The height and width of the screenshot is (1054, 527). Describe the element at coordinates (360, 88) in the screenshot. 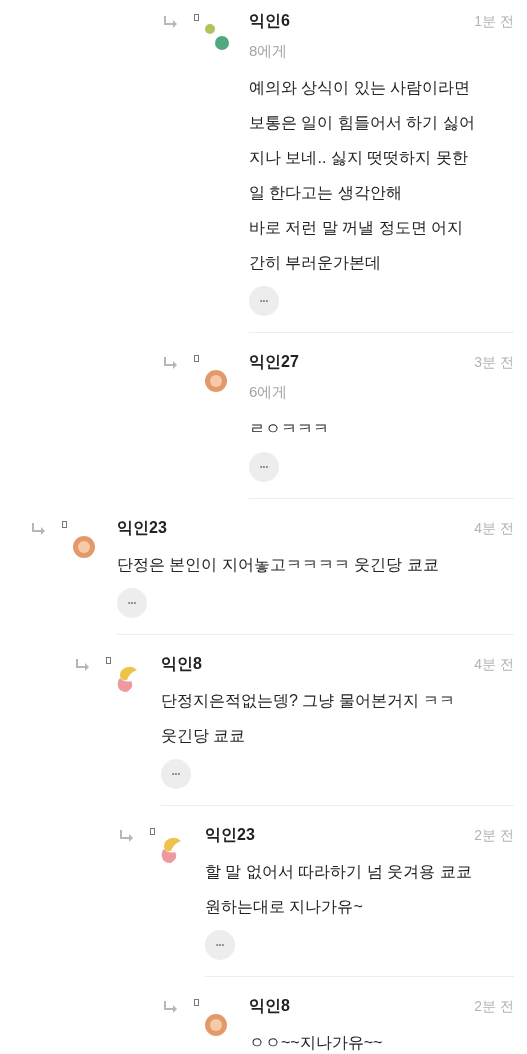

I see `comment-text-line: 예의와 상식이 있는 사람이라면` at that location.